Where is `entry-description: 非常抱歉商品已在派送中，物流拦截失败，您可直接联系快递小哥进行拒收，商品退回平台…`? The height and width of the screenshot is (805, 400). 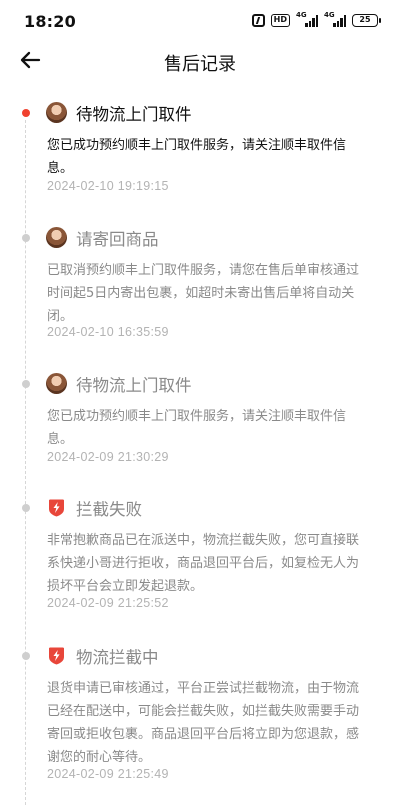 entry-description: 非常抱歉商品已在派送中，物流拦截失败，您可直接联系快递小哥进行拒收，商品退回平台… is located at coordinates (203, 563).